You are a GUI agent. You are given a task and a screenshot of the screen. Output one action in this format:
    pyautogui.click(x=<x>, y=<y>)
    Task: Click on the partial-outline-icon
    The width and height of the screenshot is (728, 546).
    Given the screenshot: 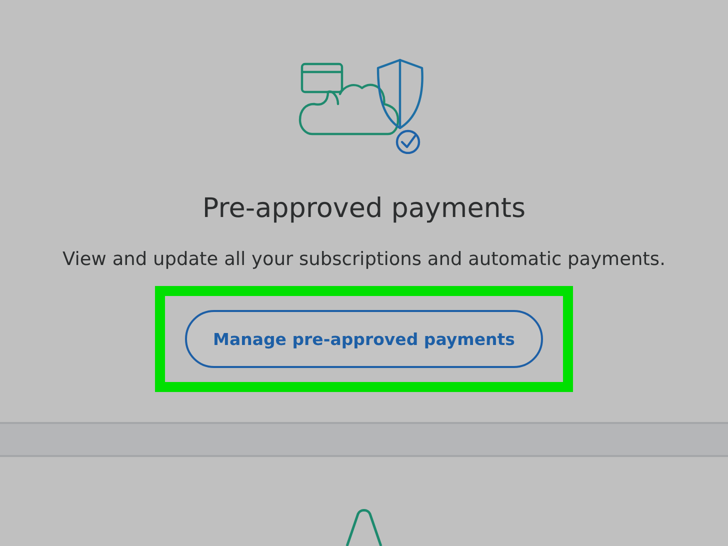 What is the action you would take?
    pyautogui.click(x=364, y=527)
    